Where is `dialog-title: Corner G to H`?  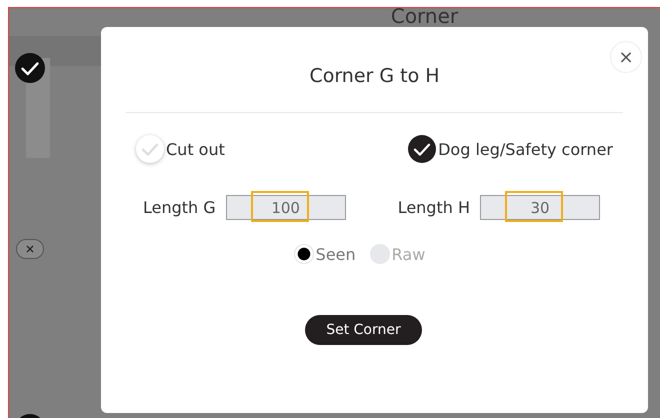 dialog-title: Corner G to H is located at coordinates (374, 76).